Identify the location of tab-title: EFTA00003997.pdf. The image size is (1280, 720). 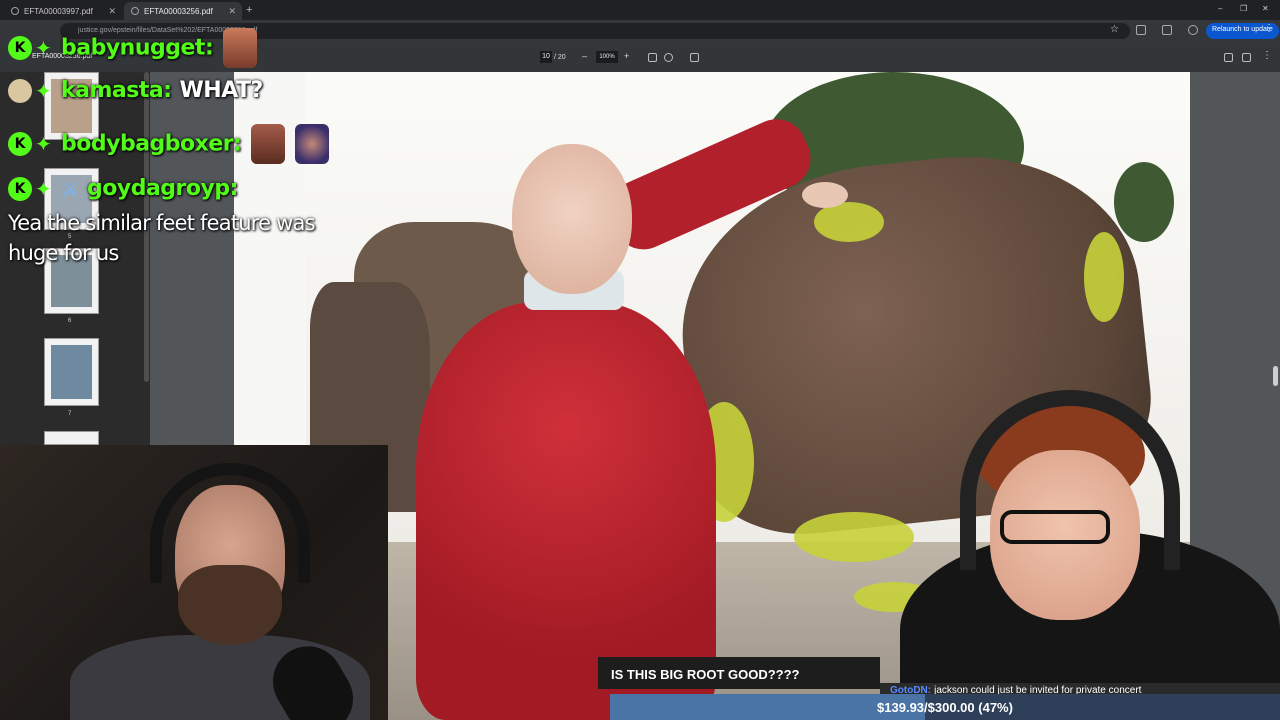
(58, 11).